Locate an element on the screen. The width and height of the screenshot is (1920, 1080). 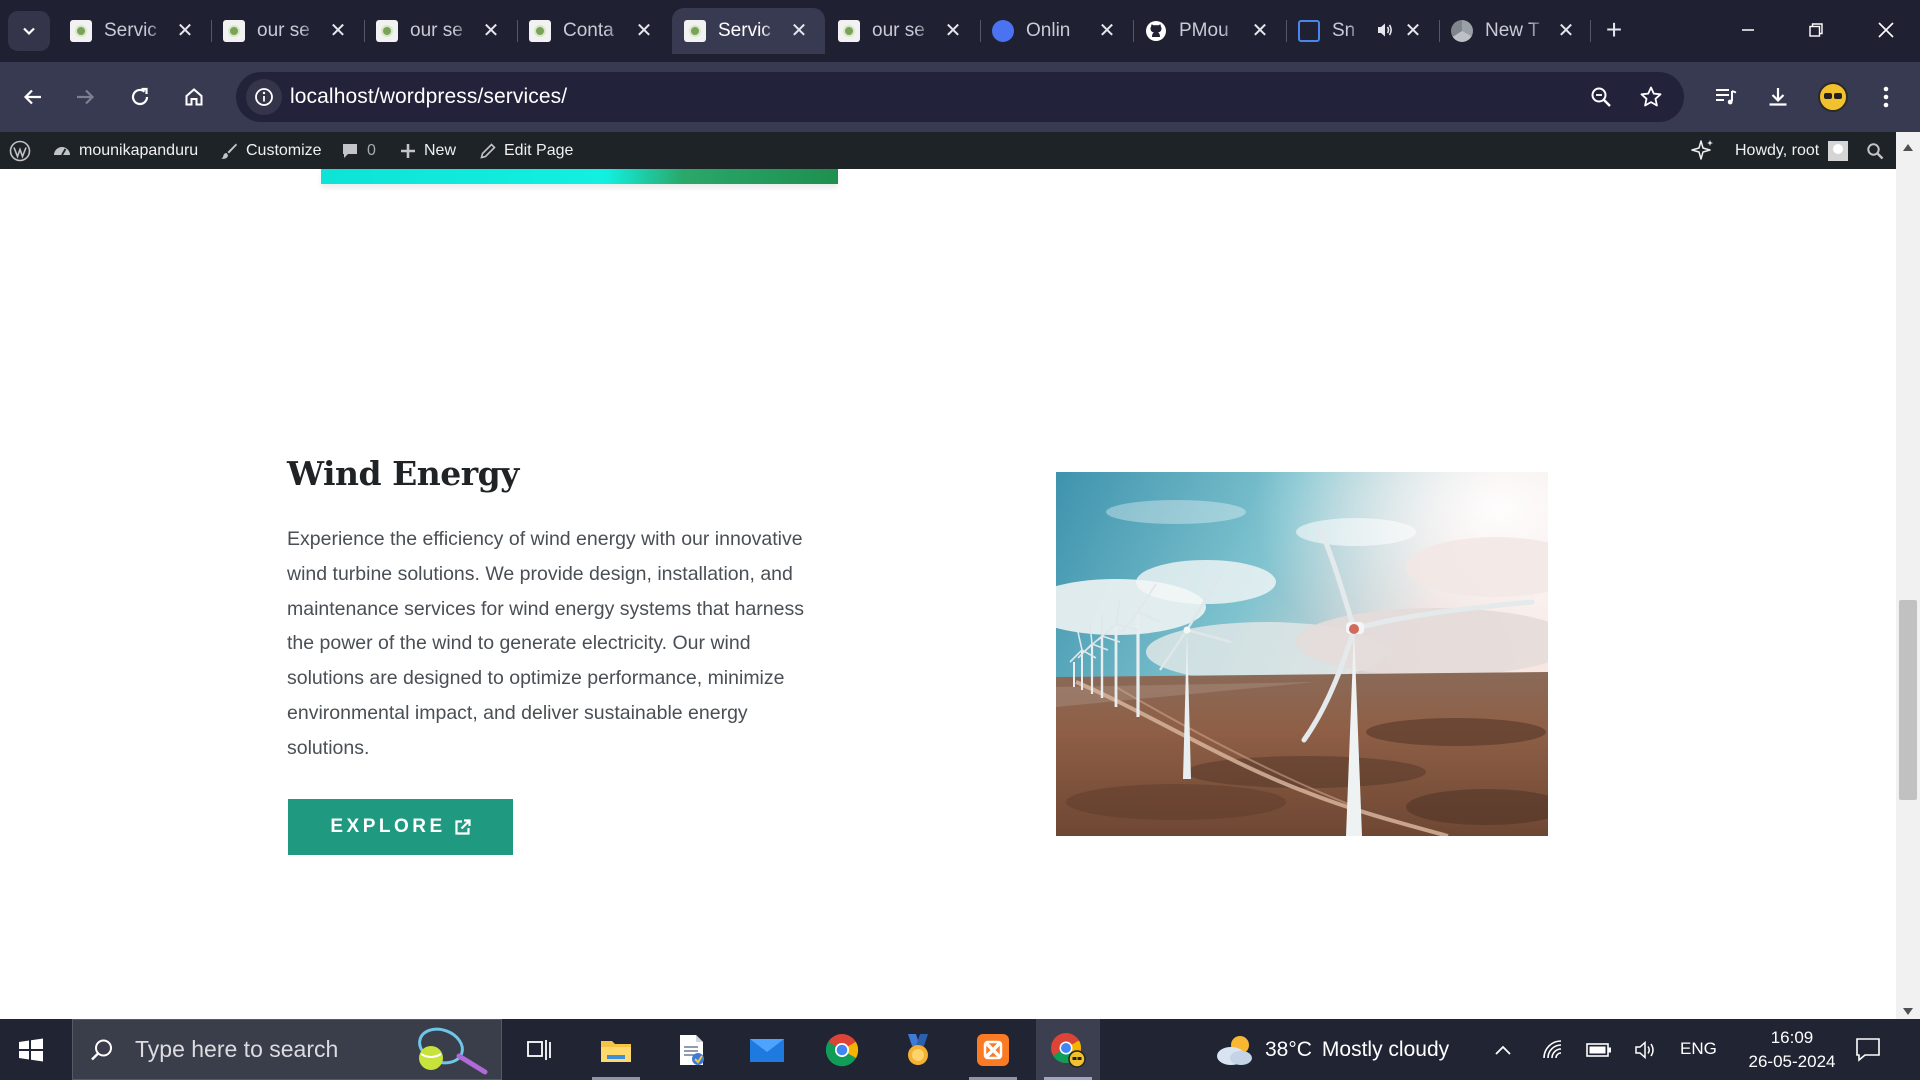
zoom-button is located at coordinates (1601, 97).